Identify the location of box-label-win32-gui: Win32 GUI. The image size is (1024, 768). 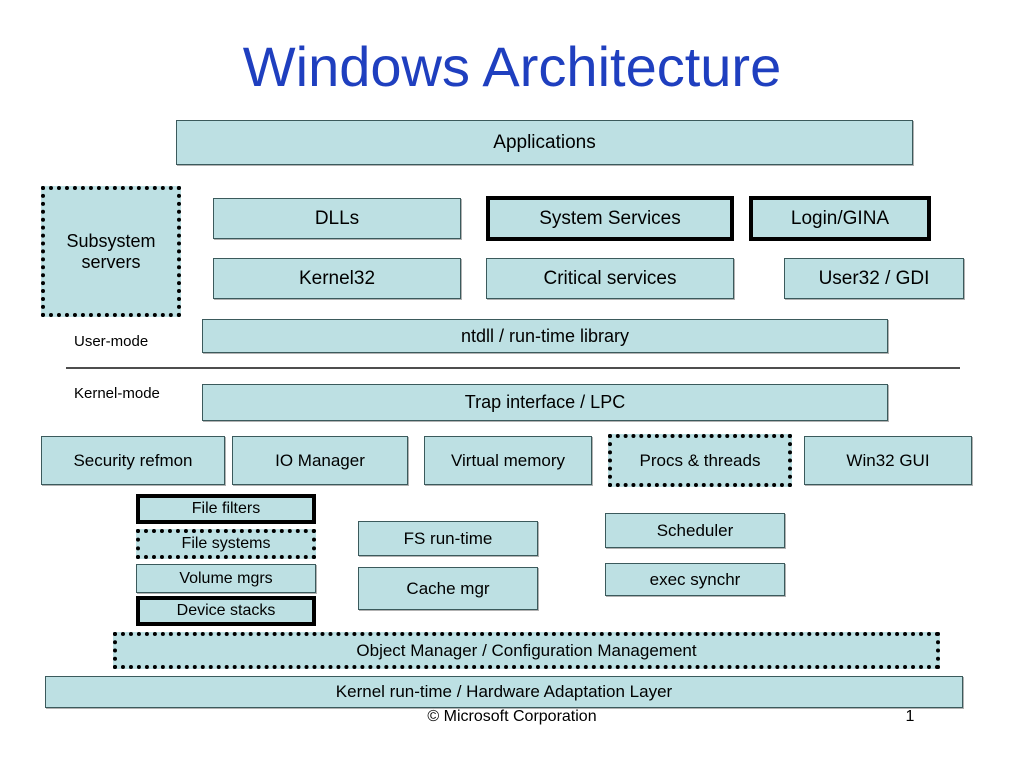
(888, 460).